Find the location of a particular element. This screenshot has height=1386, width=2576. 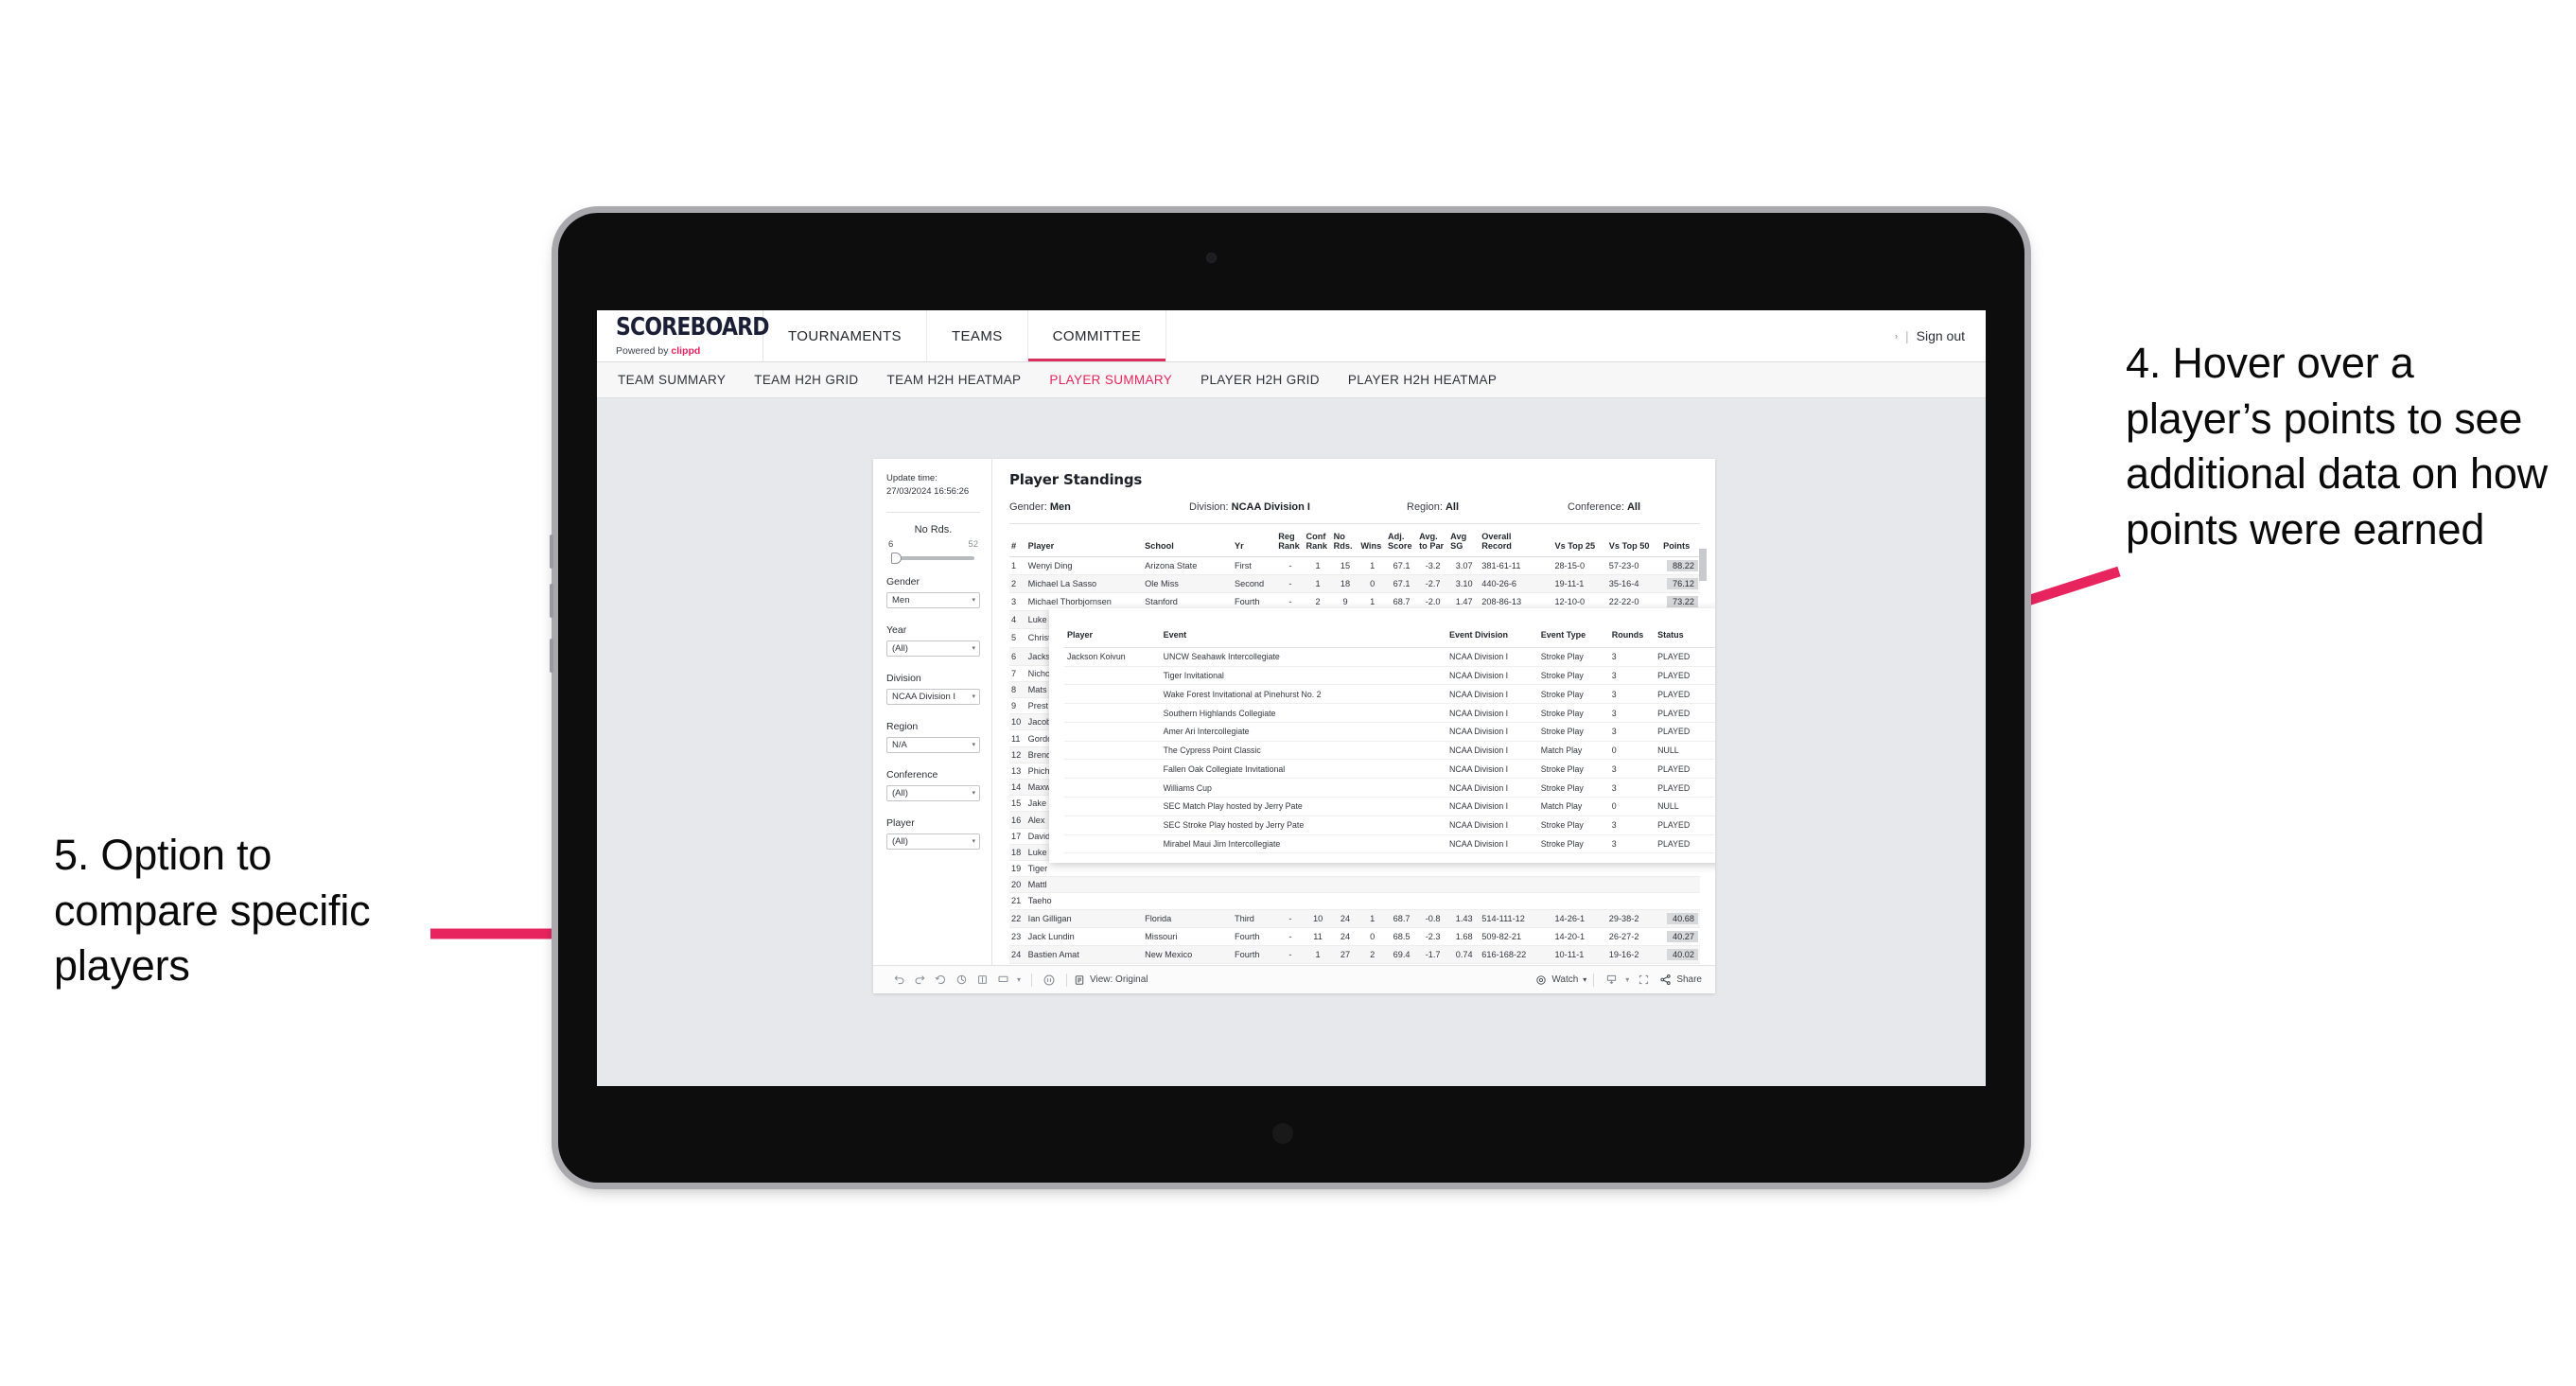

undo-icon is located at coordinates (899, 980).